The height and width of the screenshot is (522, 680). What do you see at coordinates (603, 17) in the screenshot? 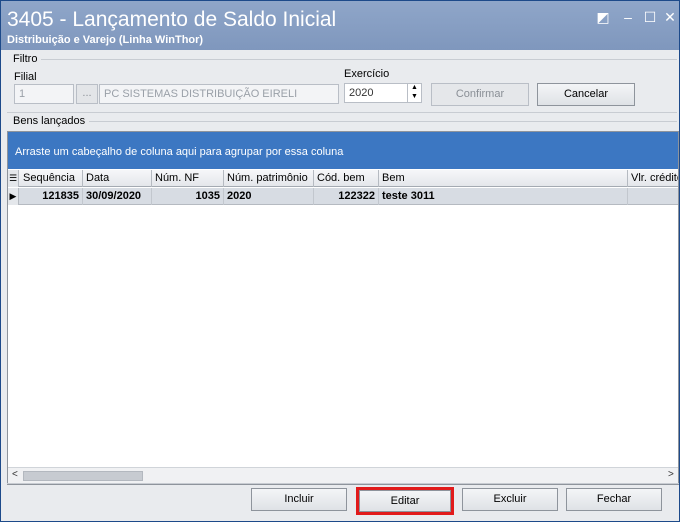
I see `restore-icon: ◩` at bounding box center [603, 17].